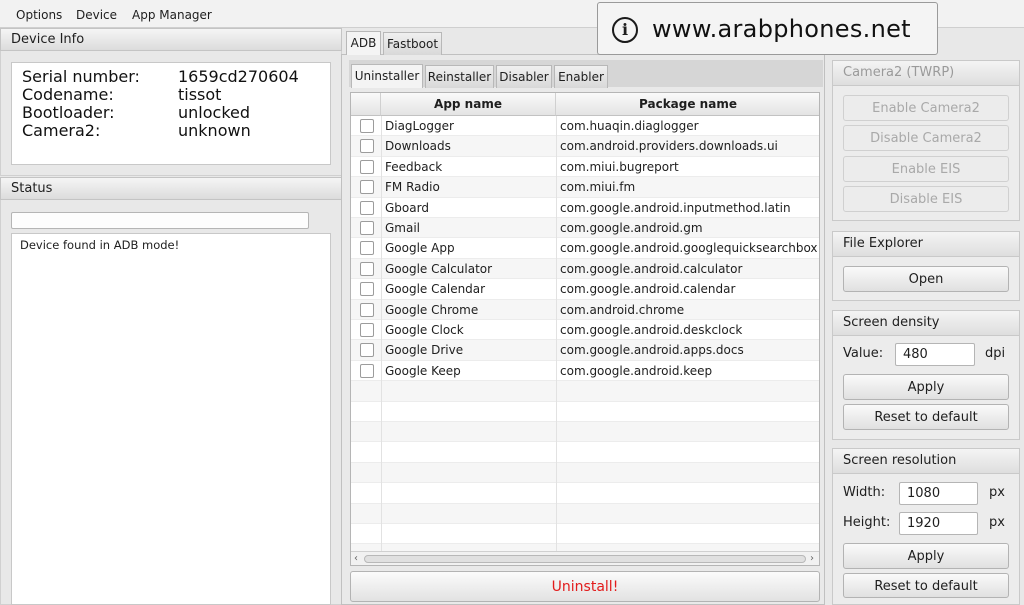  What do you see at coordinates (938, 523) in the screenshot?
I see `height-input: 1920` at bounding box center [938, 523].